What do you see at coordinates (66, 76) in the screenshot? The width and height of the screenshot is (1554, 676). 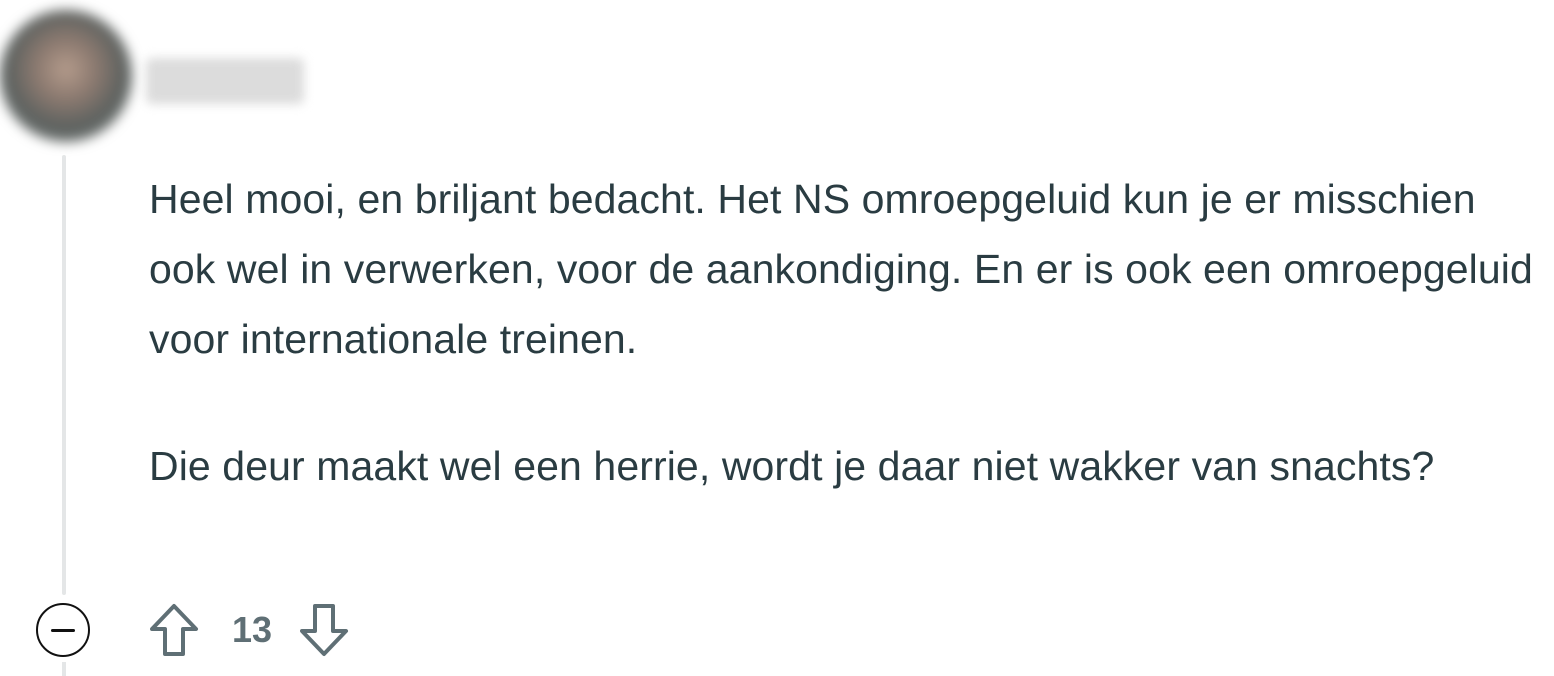 I see `avatar` at bounding box center [66, 76].